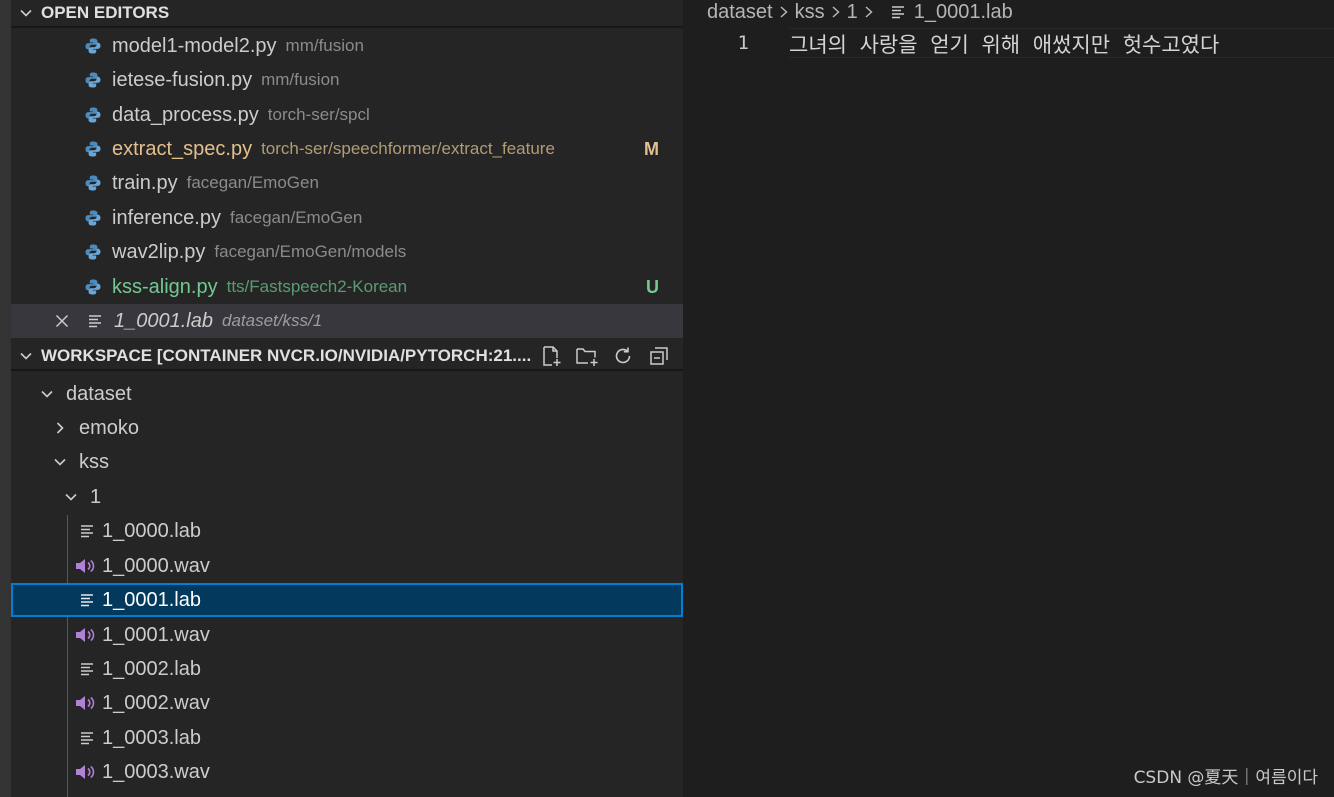 The height and width of the screenshot is (797, 1334). What do you see at coordinates (347, 566) in the screenshot?
I see `tree-file: 1_0000.wav` at bounding box center [347, 566].